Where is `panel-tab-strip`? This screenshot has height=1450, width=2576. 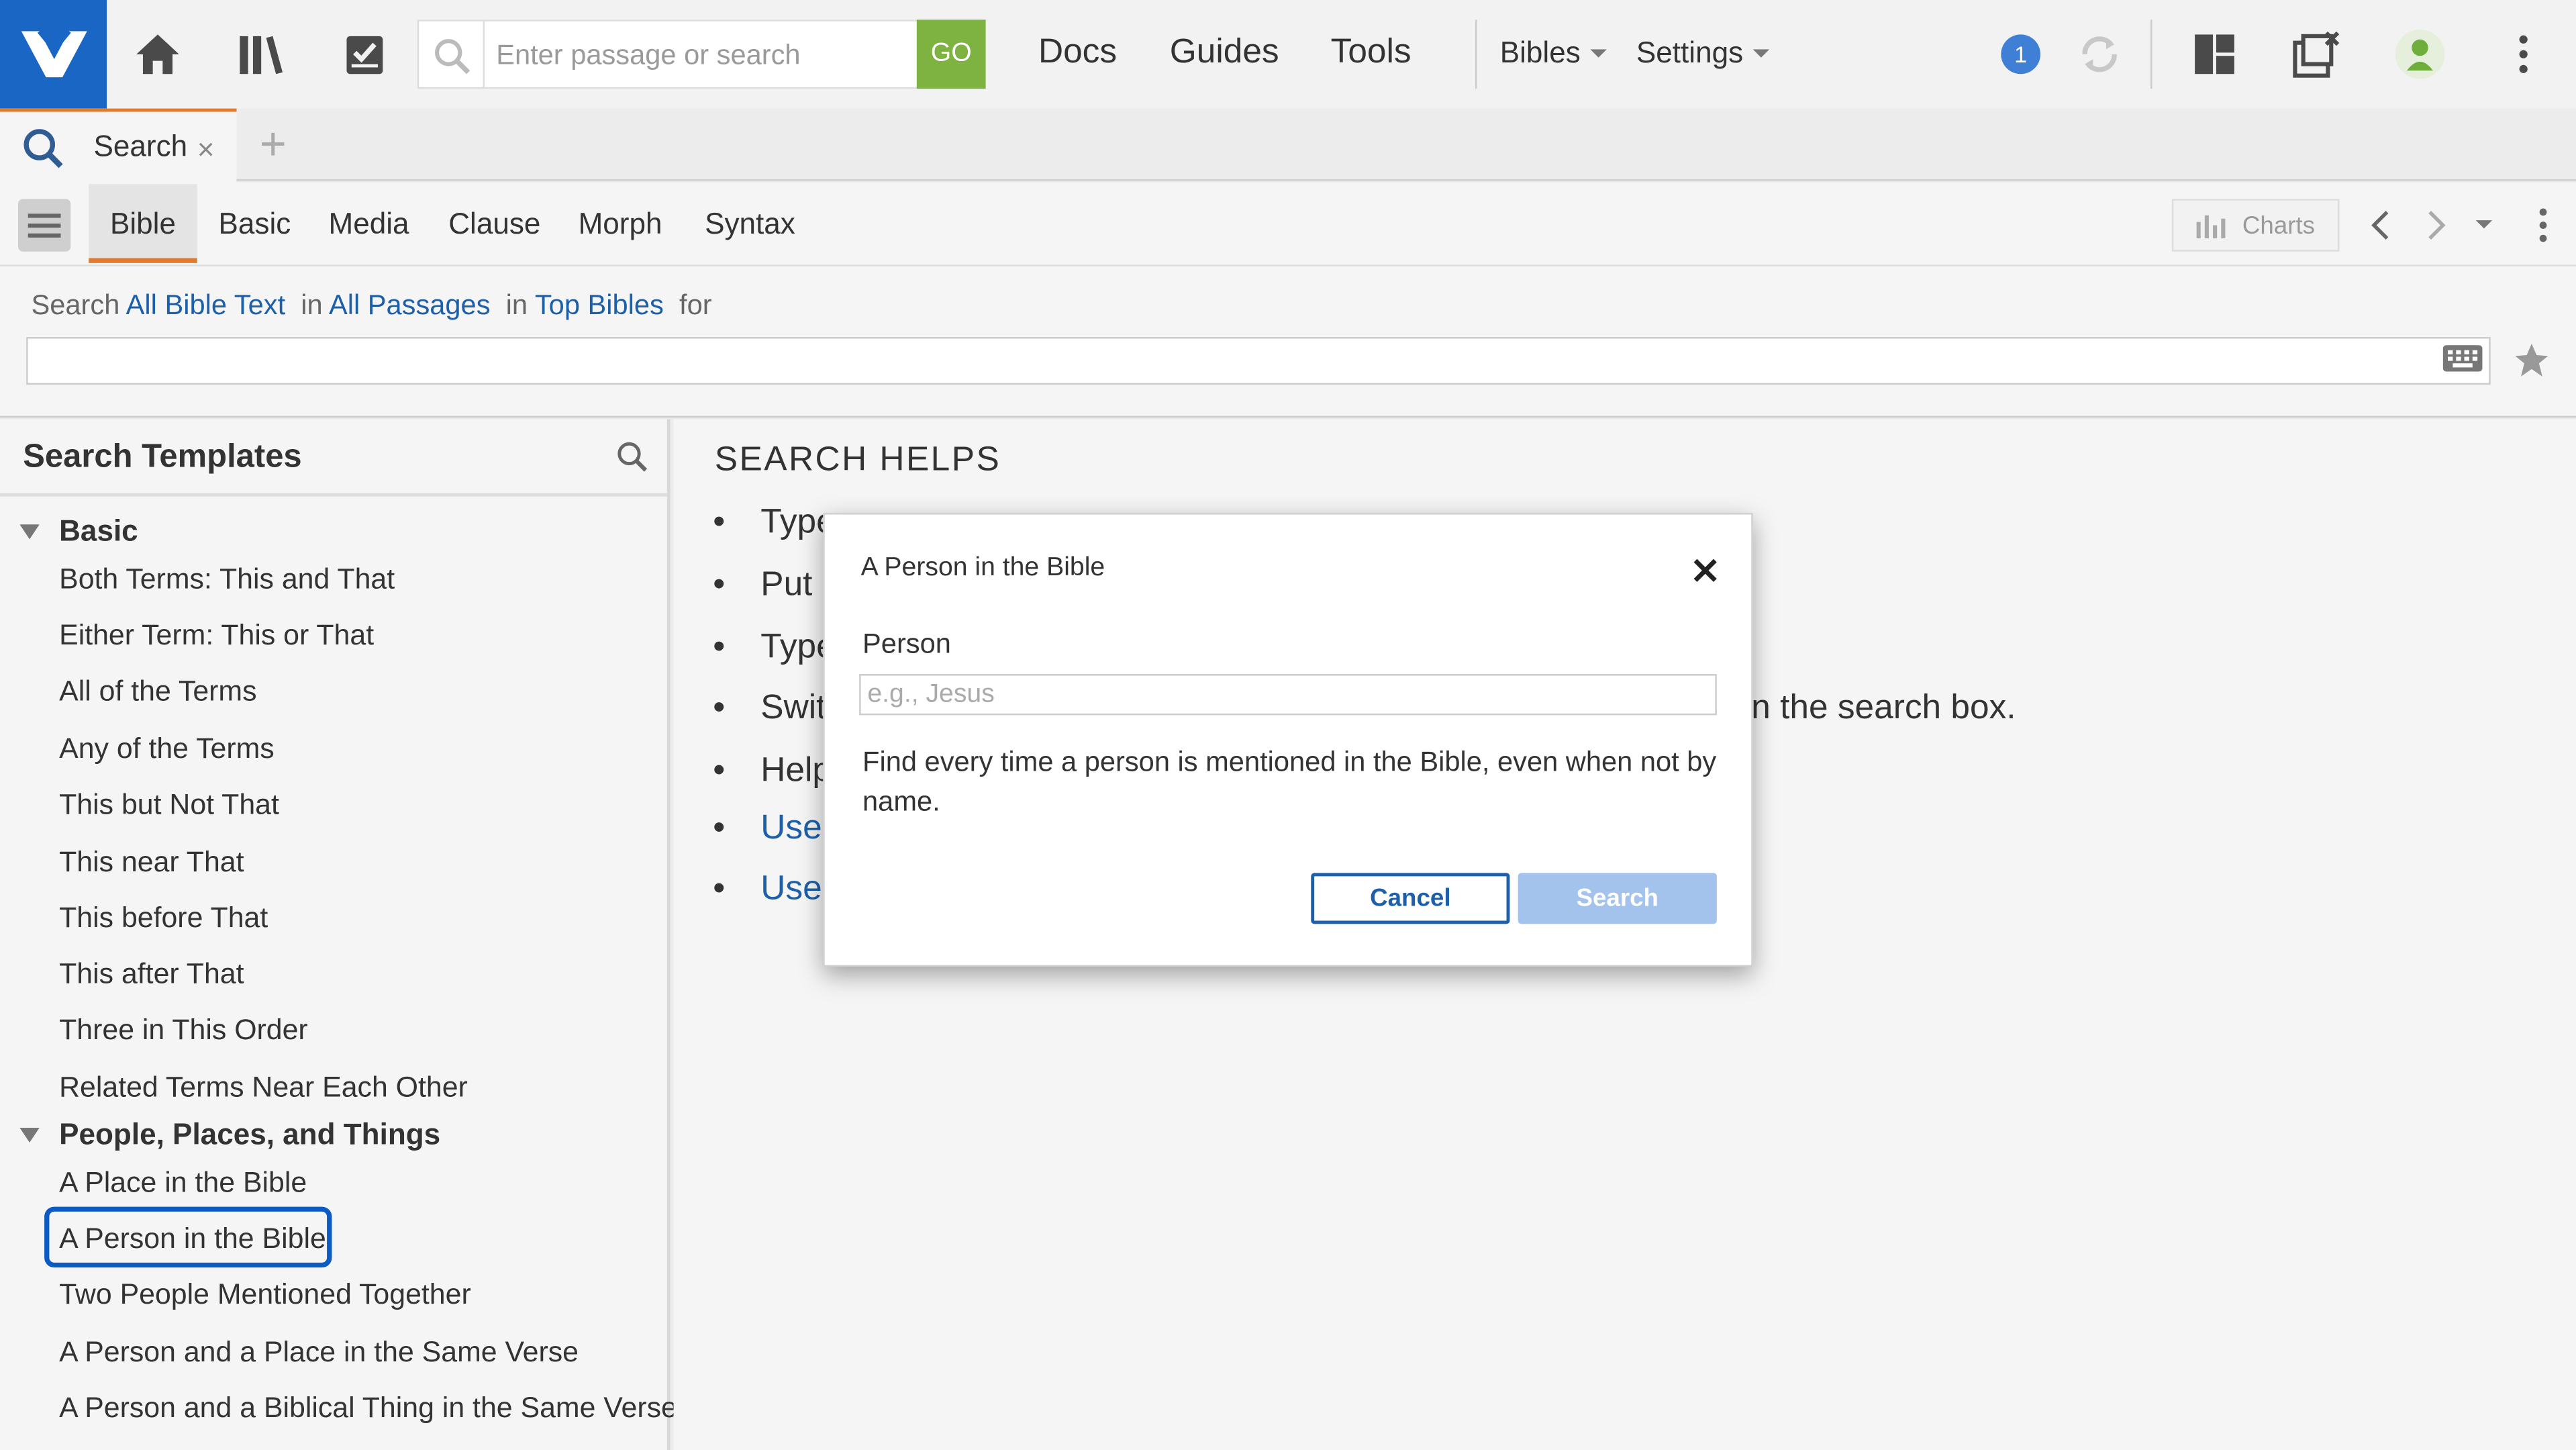
panel-tab-strip is located at coordinates (1288, 144).